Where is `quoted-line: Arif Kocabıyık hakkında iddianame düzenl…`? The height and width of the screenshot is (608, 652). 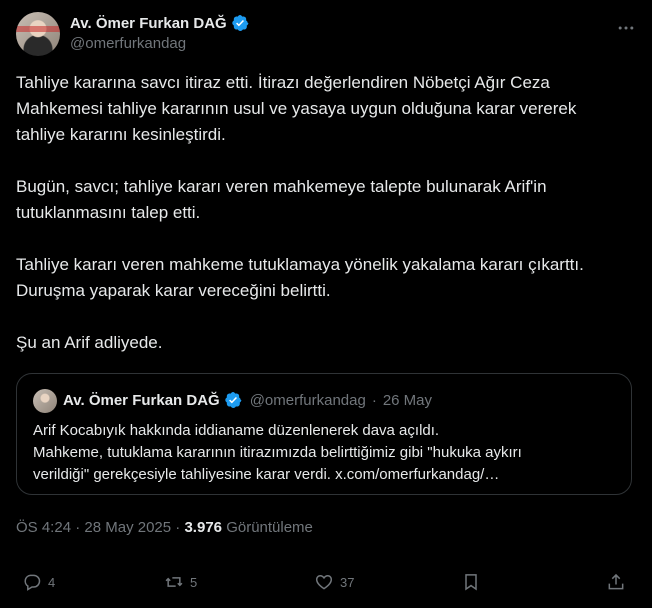 quoted-line: Arif Kocabıyık hakkında iddianame düzenl… is located at coordinates (236, 430).